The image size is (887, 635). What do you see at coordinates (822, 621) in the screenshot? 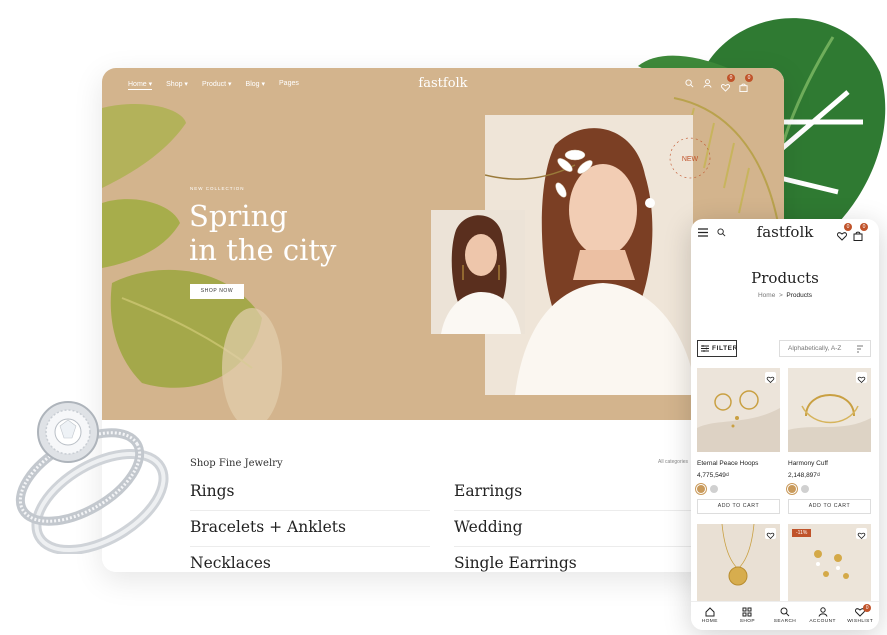
I see `tab-label: ACCOUNT` at bounding box center [822, 621].